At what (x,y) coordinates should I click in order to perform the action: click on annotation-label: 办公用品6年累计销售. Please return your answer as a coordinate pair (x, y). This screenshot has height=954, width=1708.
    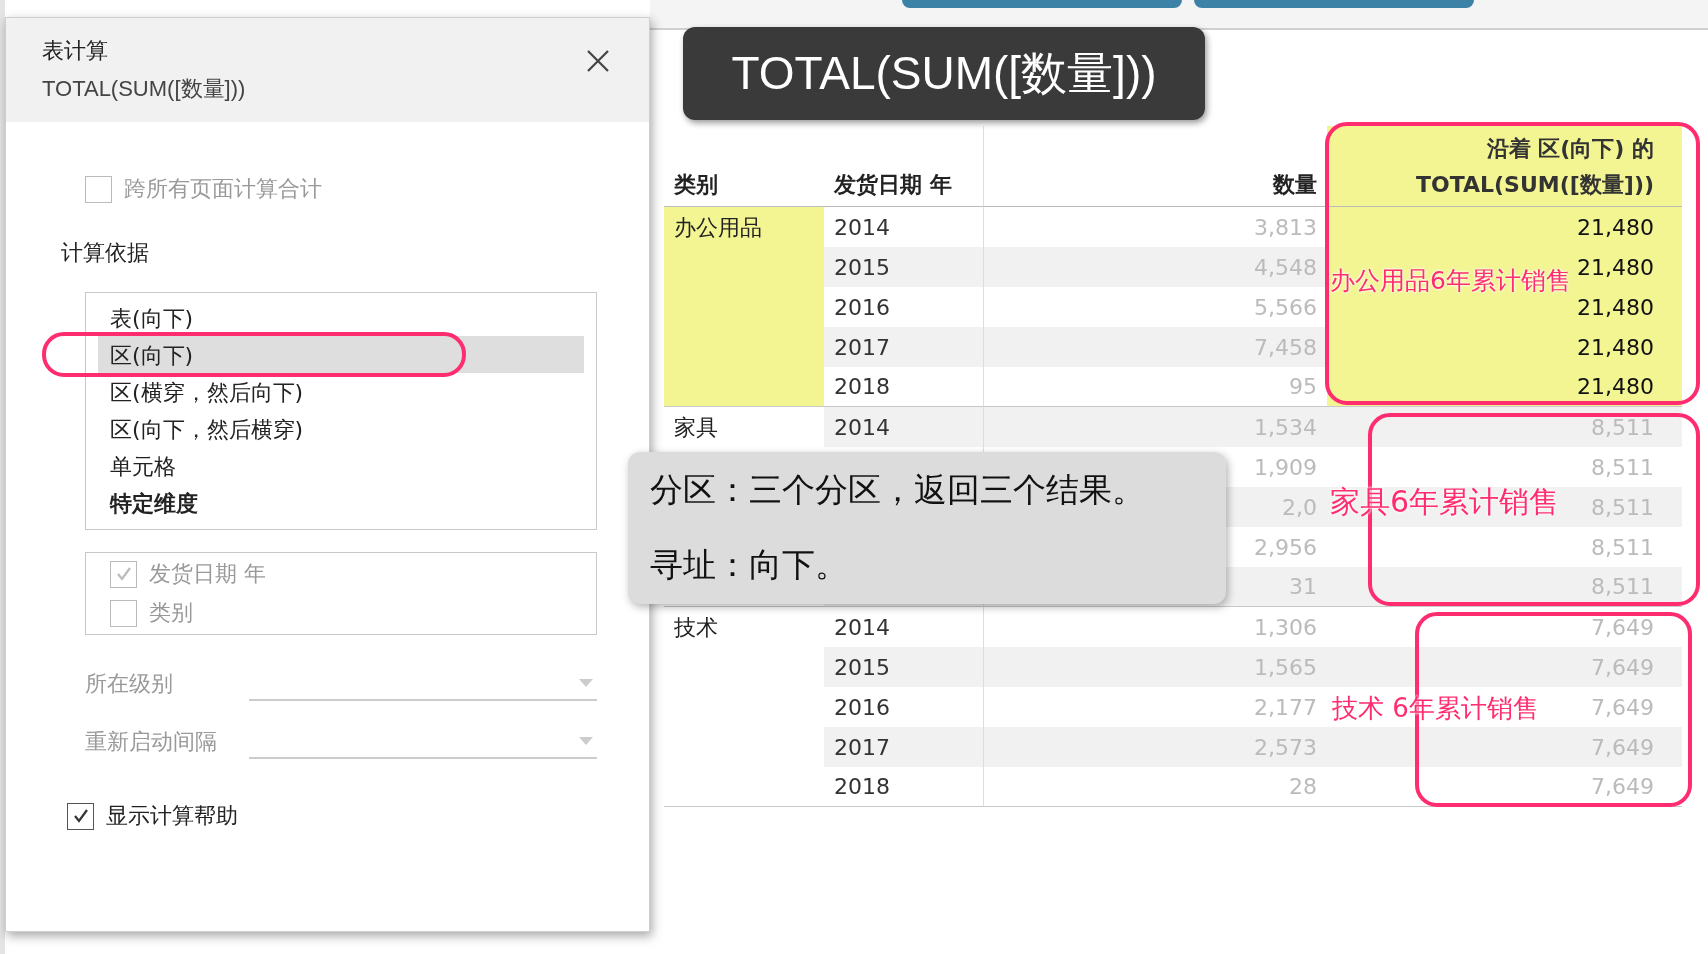
    Looking at the image, I should click on (1450, 281).